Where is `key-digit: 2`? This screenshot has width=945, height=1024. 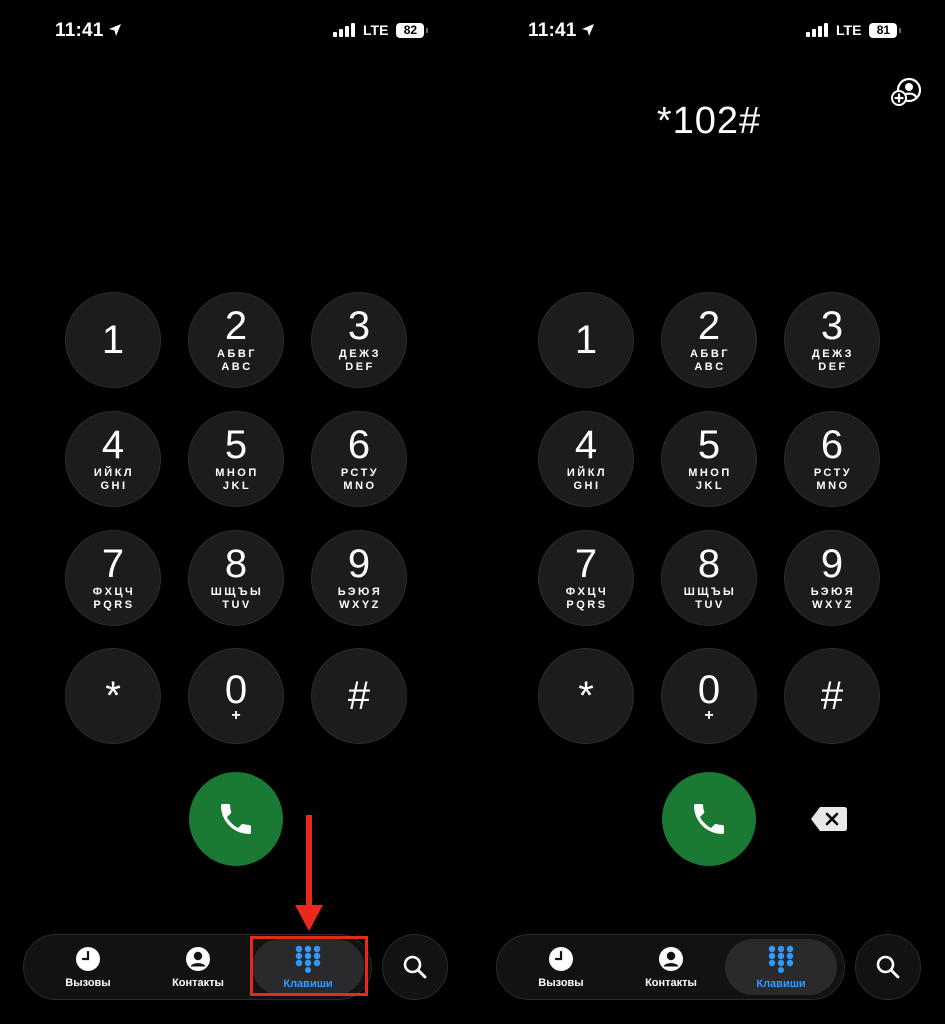 key-digit: 2 is located at coordinates (236, 326).